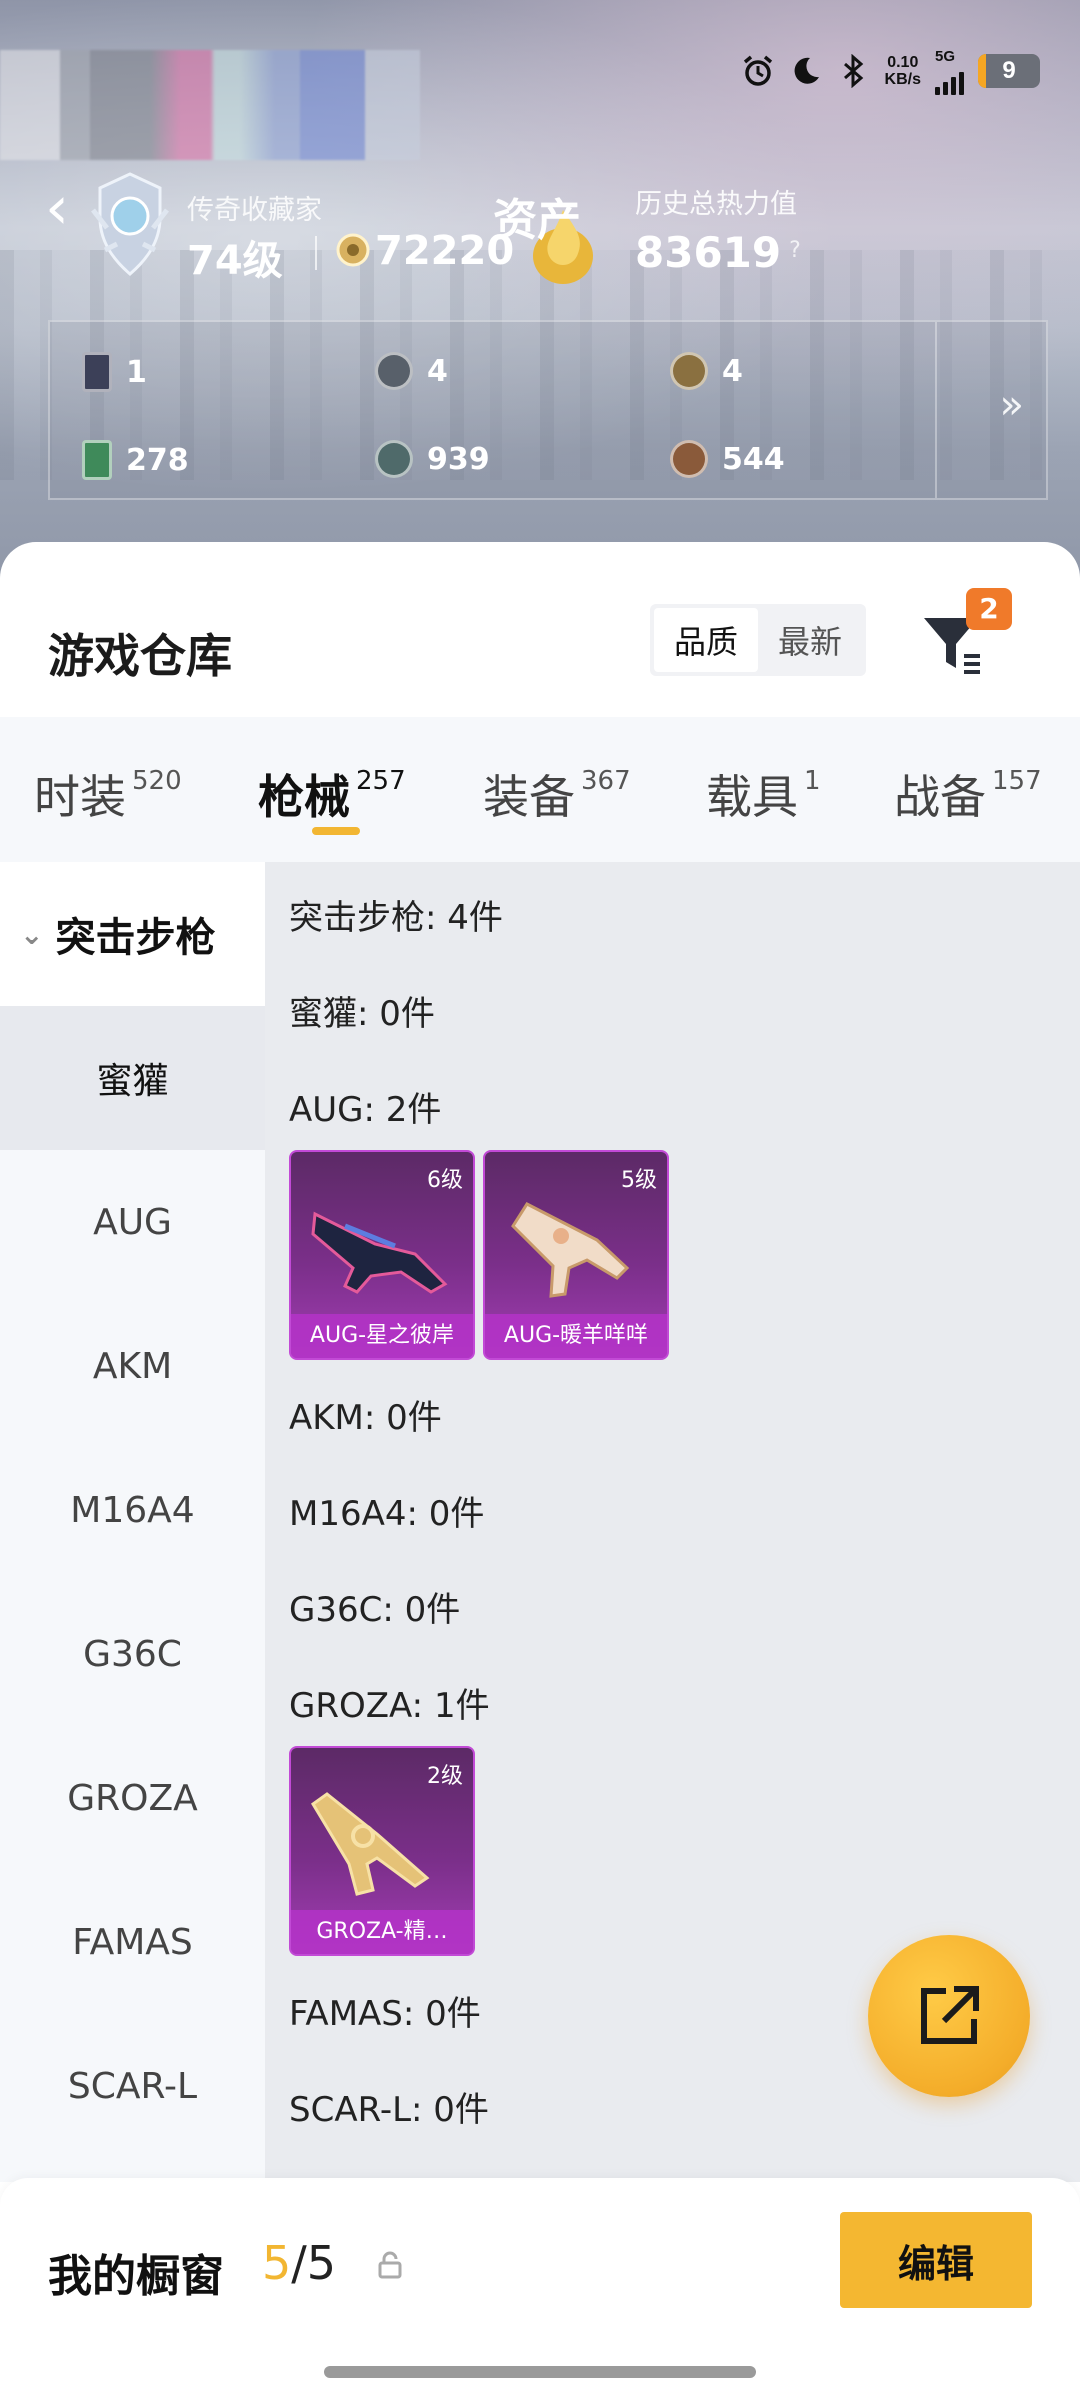  I want to click on sidebar-item-scar-l: SCAR-L, so click(132, 2086).